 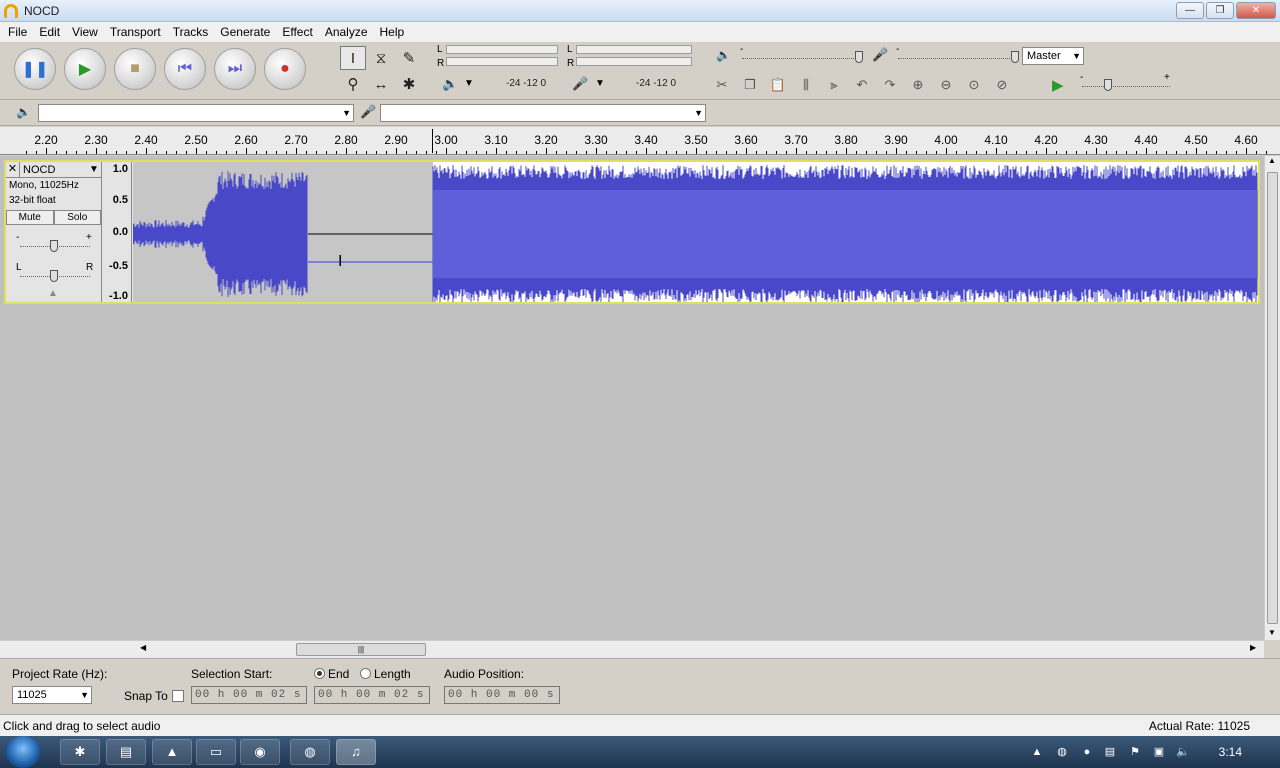 I want to click on horizontal-scroll-thumb: |||, so click(x=361, y=649).